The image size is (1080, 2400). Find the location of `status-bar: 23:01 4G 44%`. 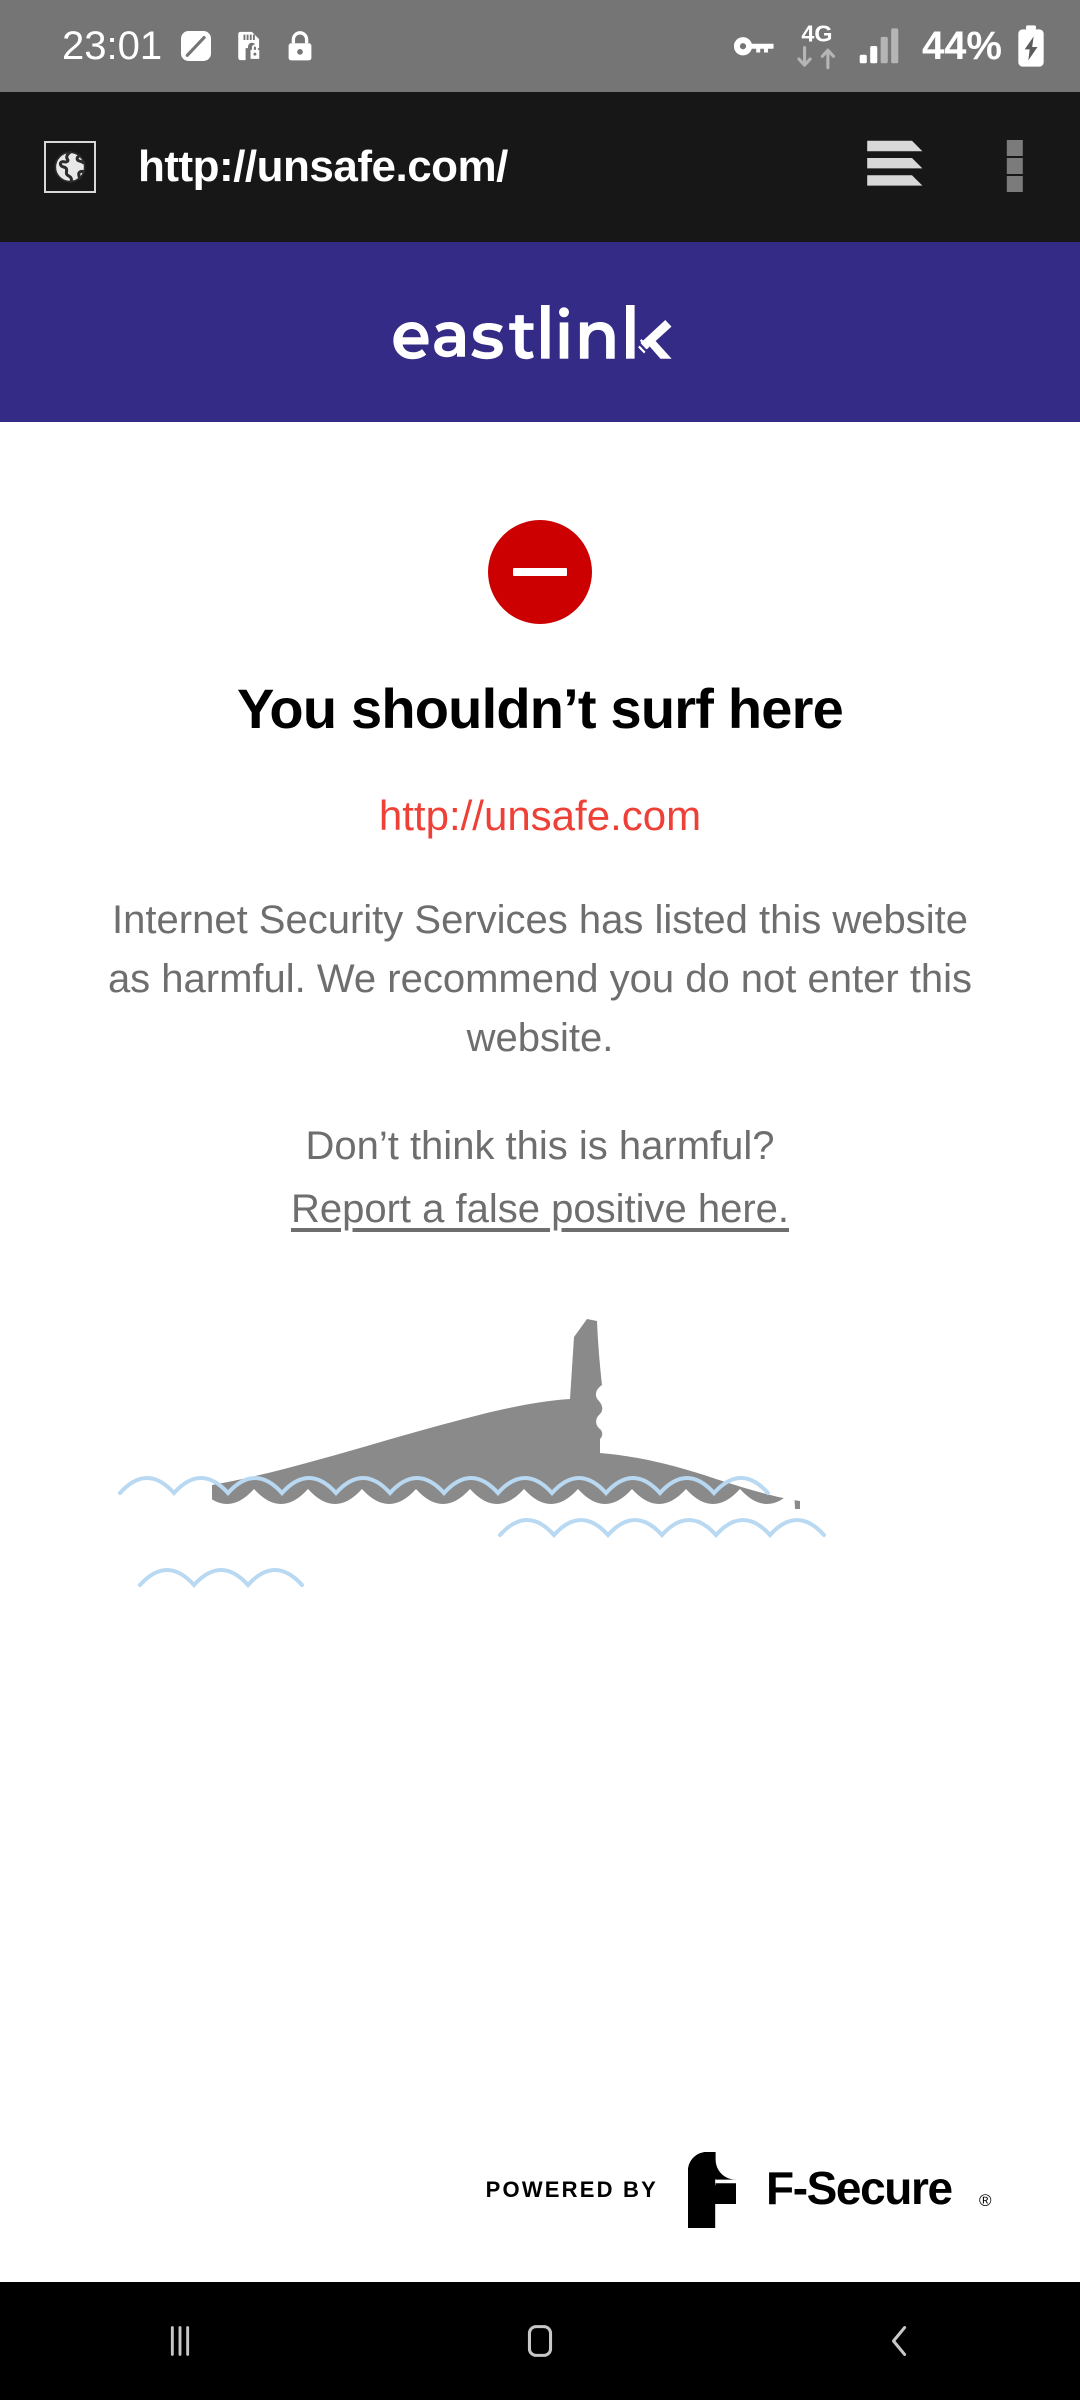

status-bar: 23:01 4G 44% is located at coordinates (540, 46).